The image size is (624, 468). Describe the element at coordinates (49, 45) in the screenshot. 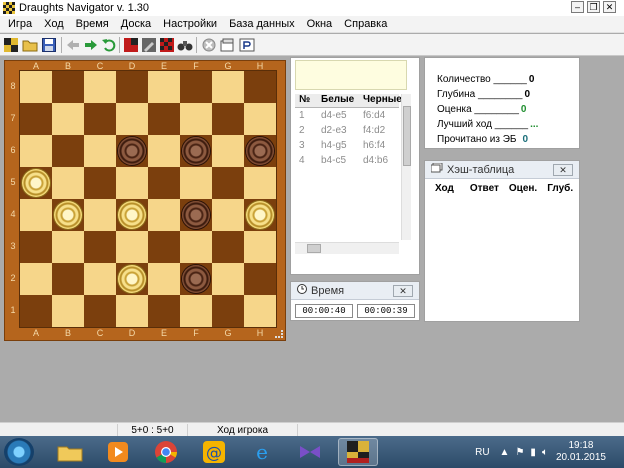

I see `save-icon` at that location.